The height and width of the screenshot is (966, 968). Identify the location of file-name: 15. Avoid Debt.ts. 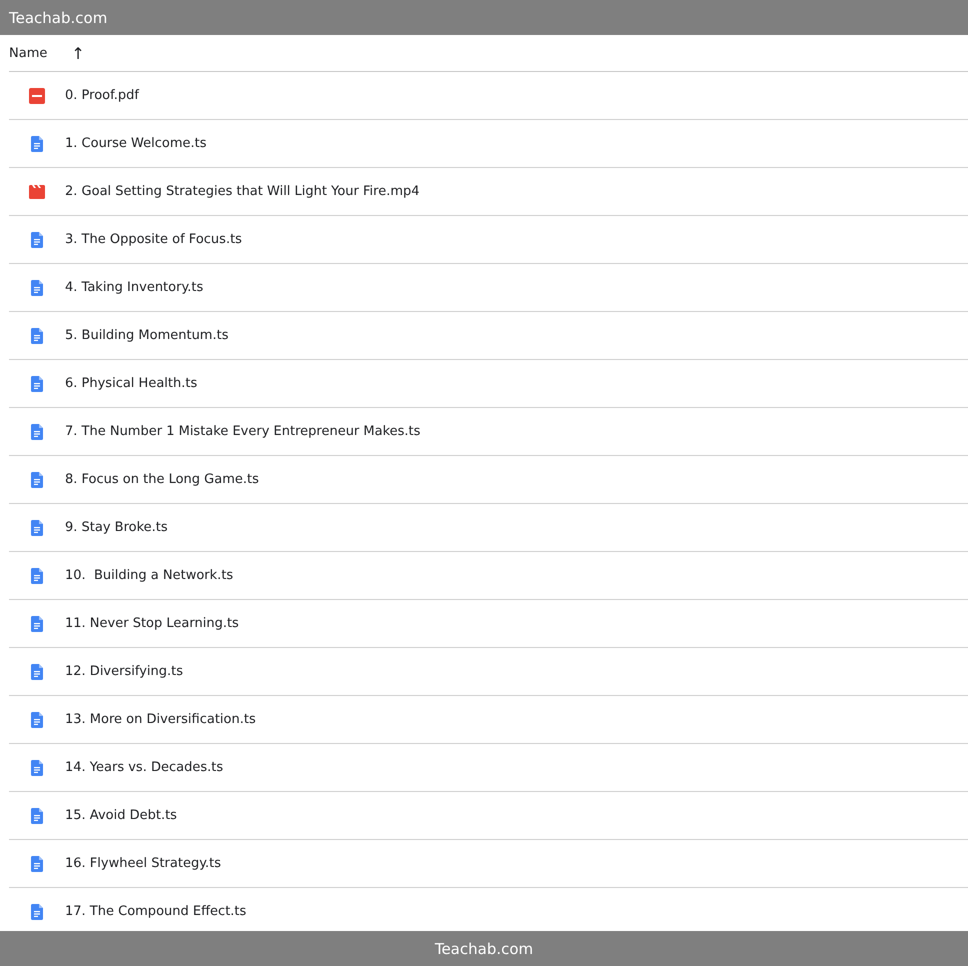
(121, 815).